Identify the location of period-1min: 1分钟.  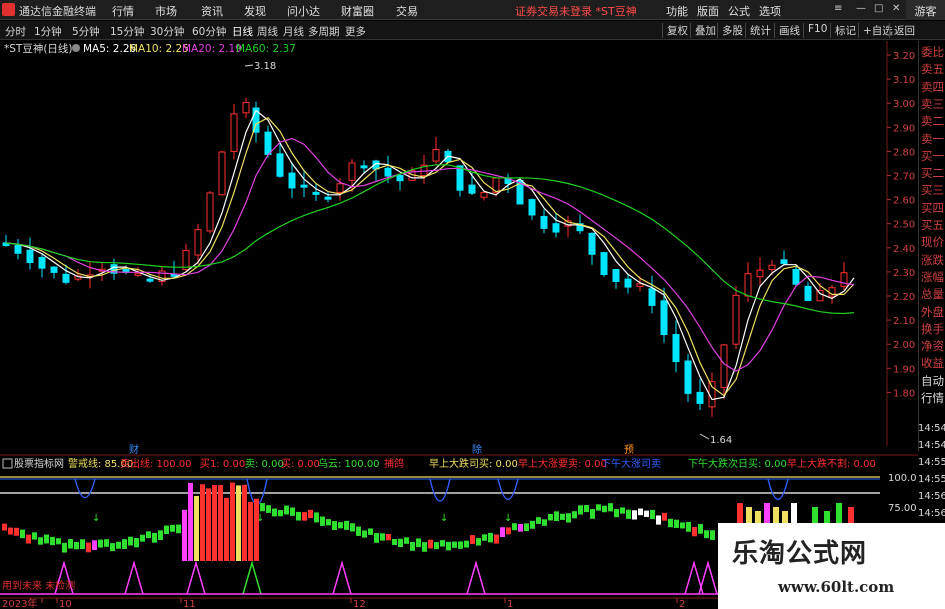
(48, 31).